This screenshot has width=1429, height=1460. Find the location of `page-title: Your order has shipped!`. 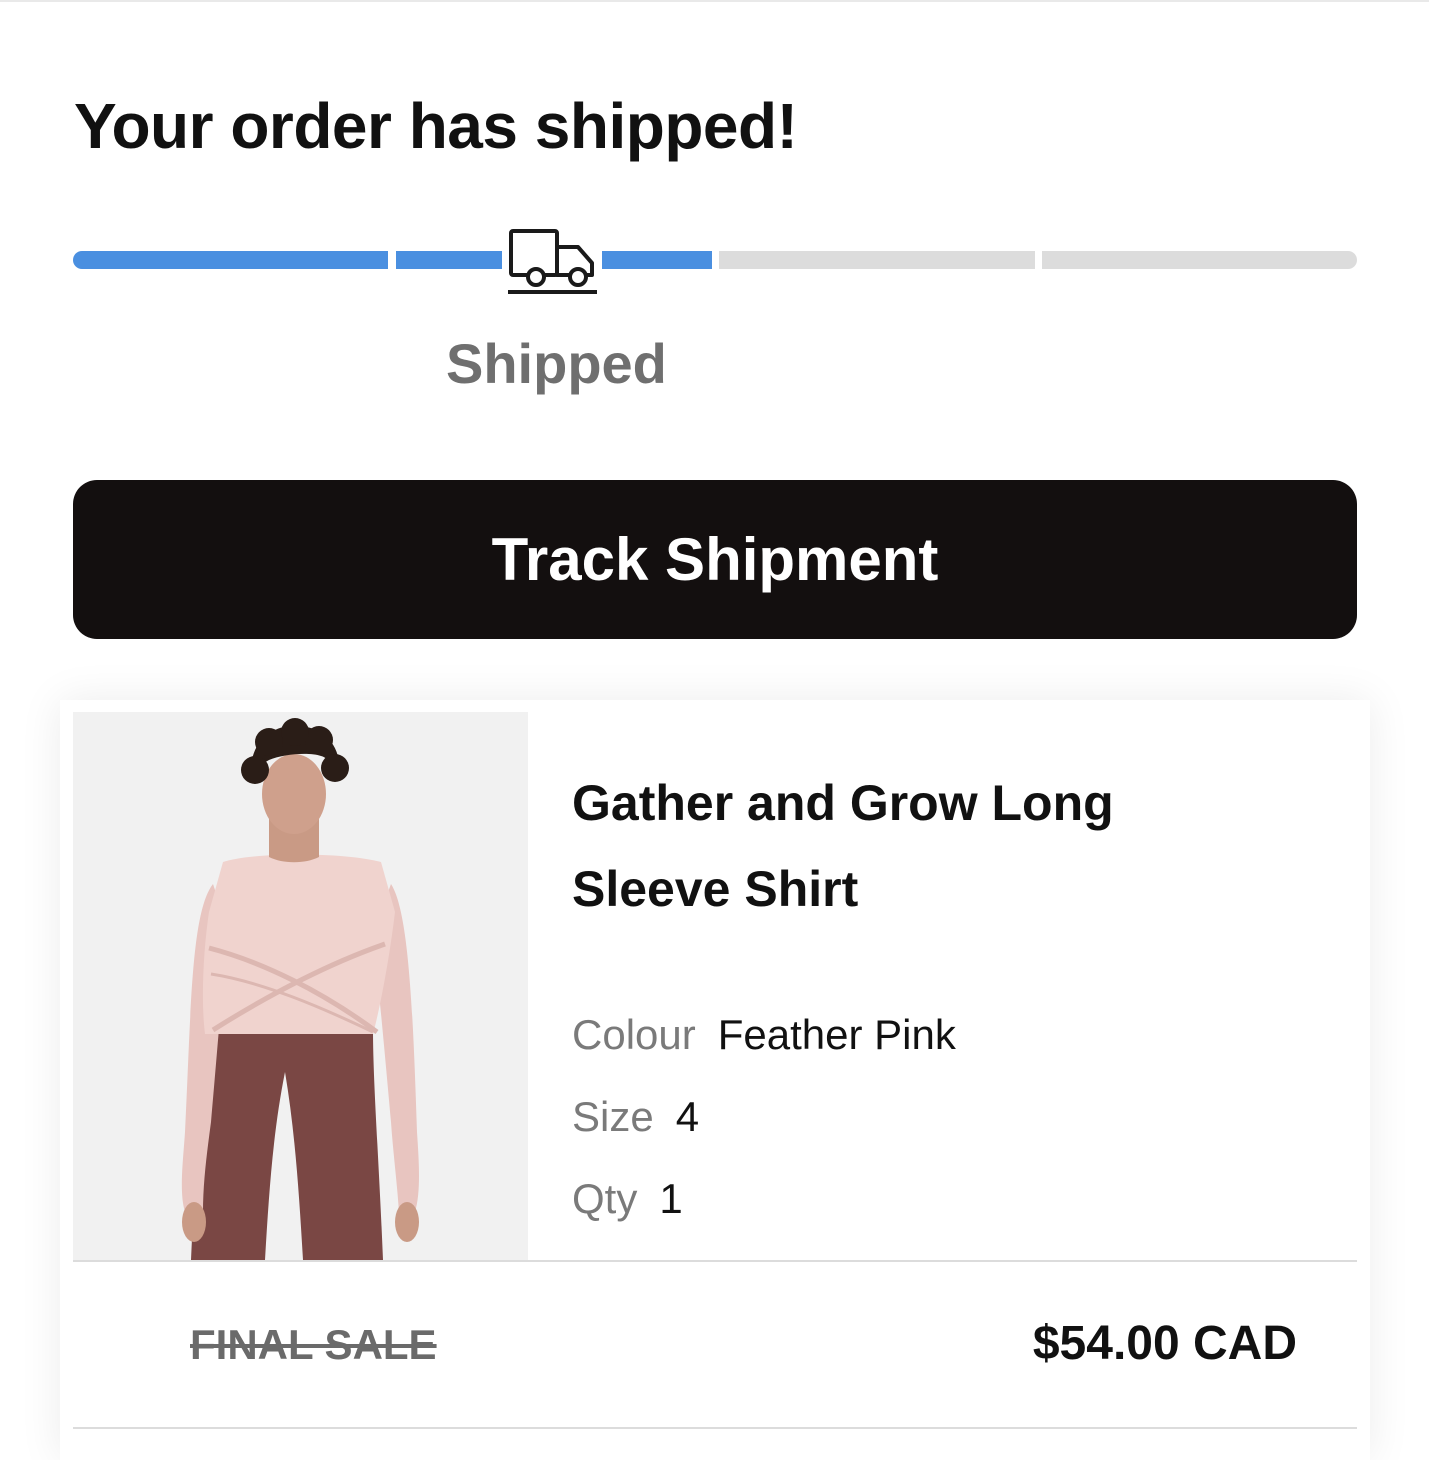

page-title: Your order has shipped! is located at coordinates (436, 126).